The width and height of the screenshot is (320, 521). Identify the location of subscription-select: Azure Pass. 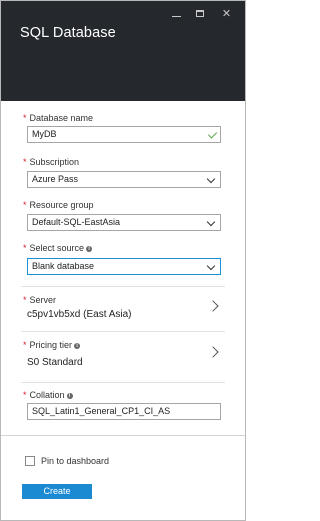
(124, 179).